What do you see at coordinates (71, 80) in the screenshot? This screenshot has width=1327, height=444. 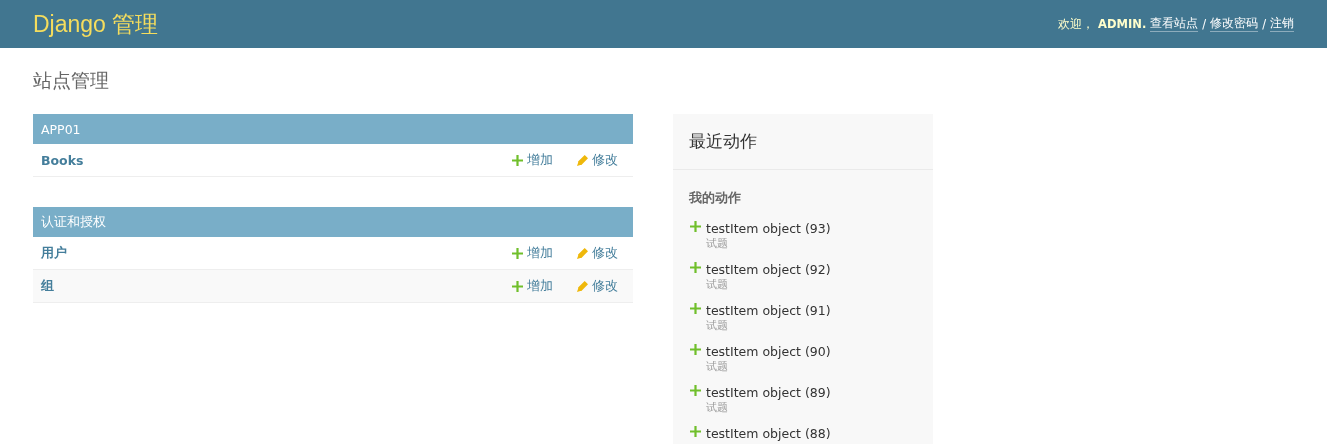 I see `page-title: 站点管理` at bounding box center [71, 80].